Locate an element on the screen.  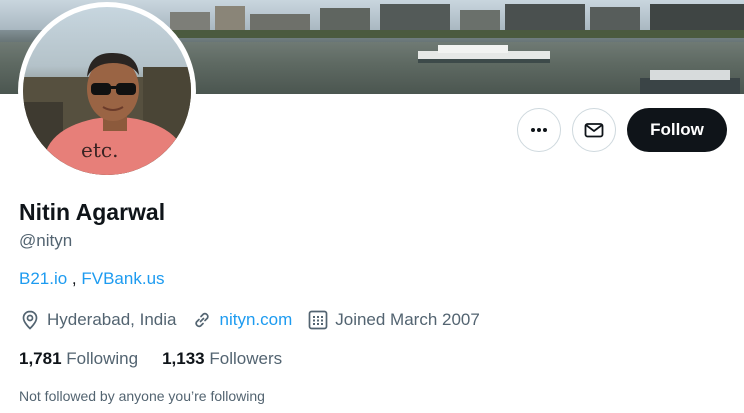
followers-count: 1,133 is located at coordinates (183, 358).